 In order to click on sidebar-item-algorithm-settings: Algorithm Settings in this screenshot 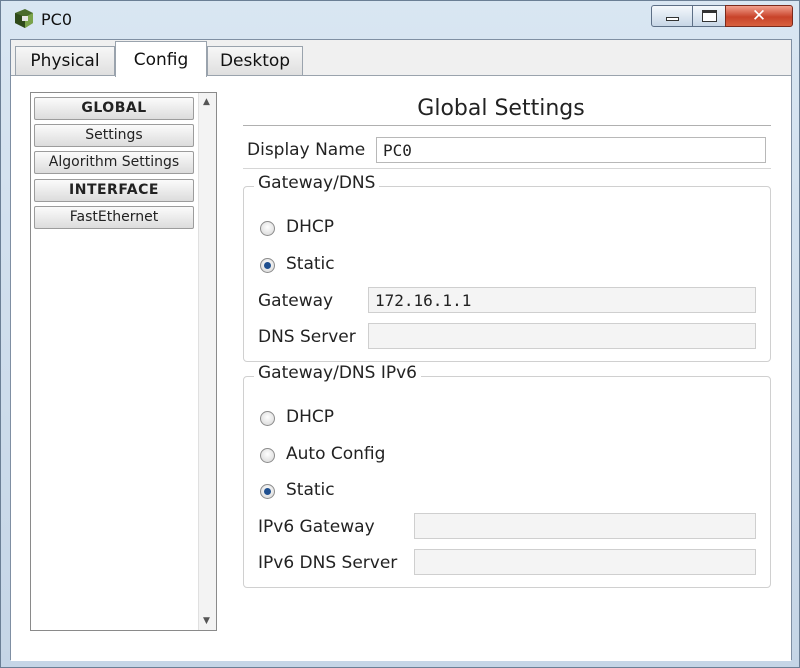, I will do `click(114, 162)`.